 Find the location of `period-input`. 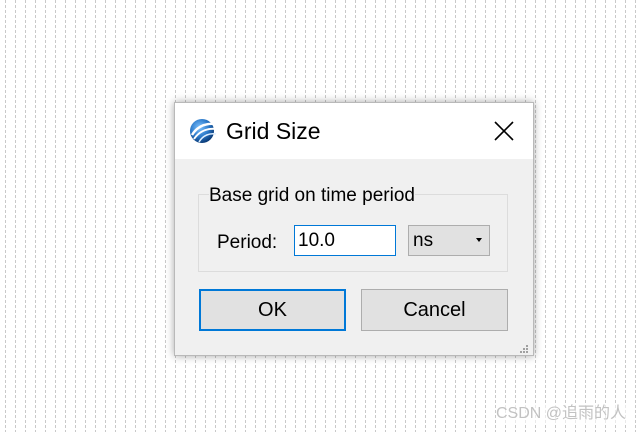

period-input is located at coordinates (345, 240).